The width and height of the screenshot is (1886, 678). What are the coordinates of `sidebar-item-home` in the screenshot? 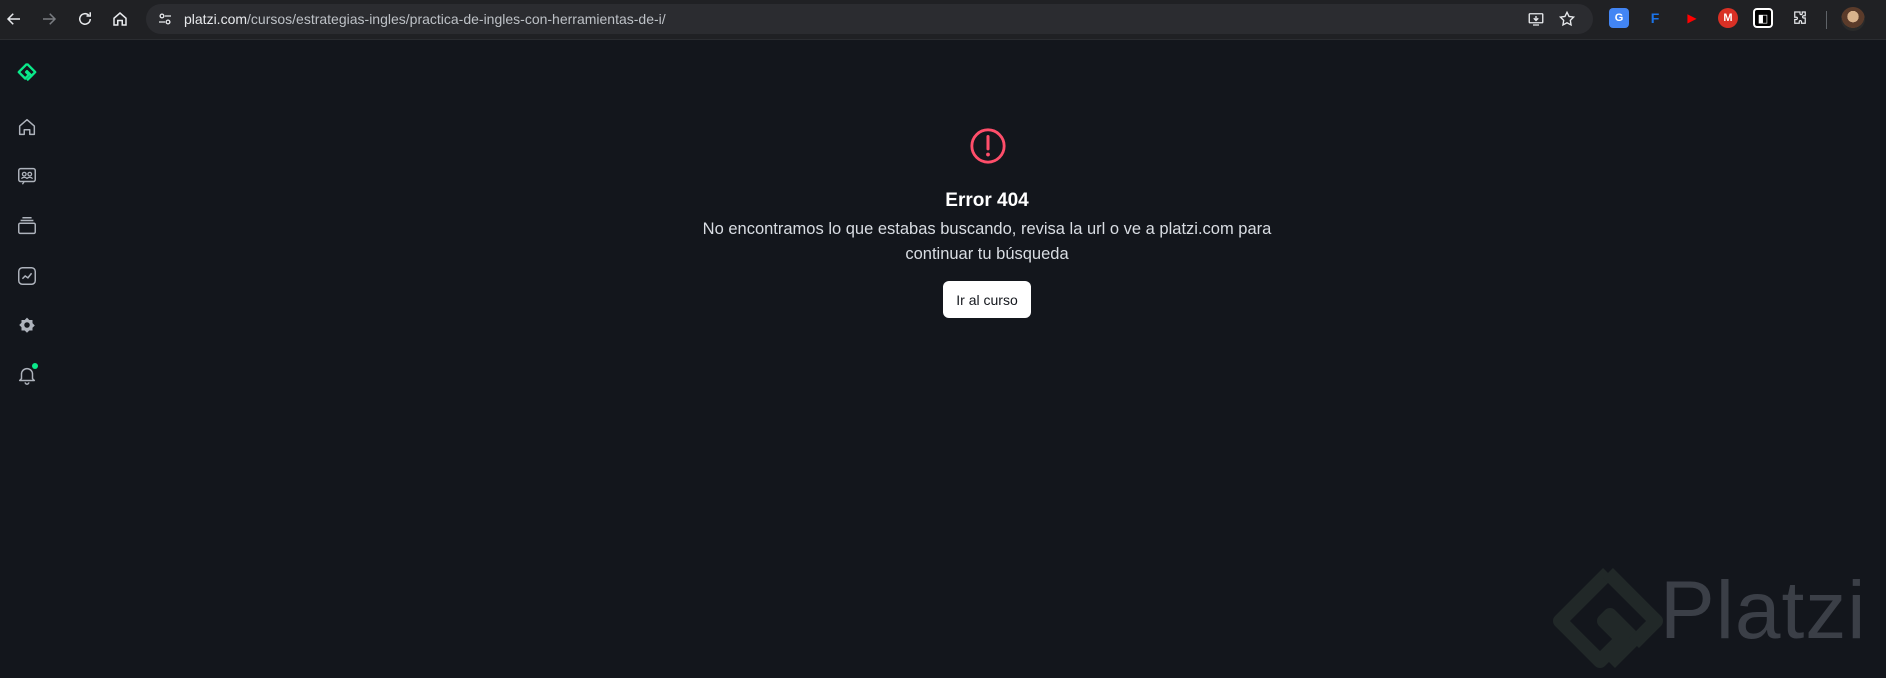 It's located at (27, 127).